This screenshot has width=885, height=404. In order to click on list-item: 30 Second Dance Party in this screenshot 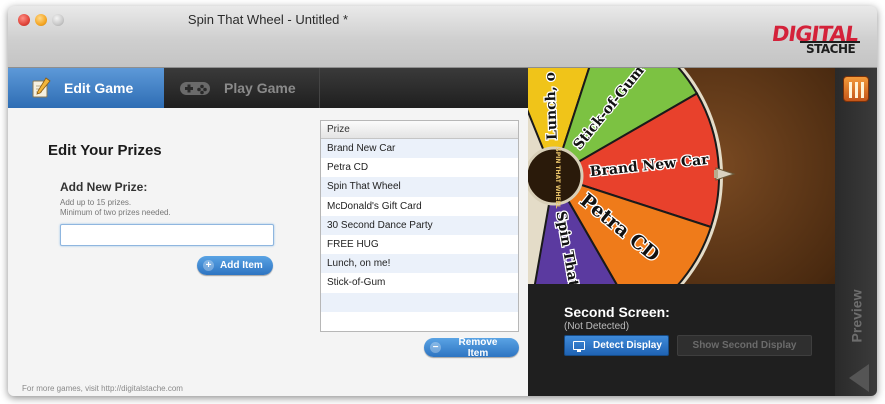, I will do `click(419, 225)`.